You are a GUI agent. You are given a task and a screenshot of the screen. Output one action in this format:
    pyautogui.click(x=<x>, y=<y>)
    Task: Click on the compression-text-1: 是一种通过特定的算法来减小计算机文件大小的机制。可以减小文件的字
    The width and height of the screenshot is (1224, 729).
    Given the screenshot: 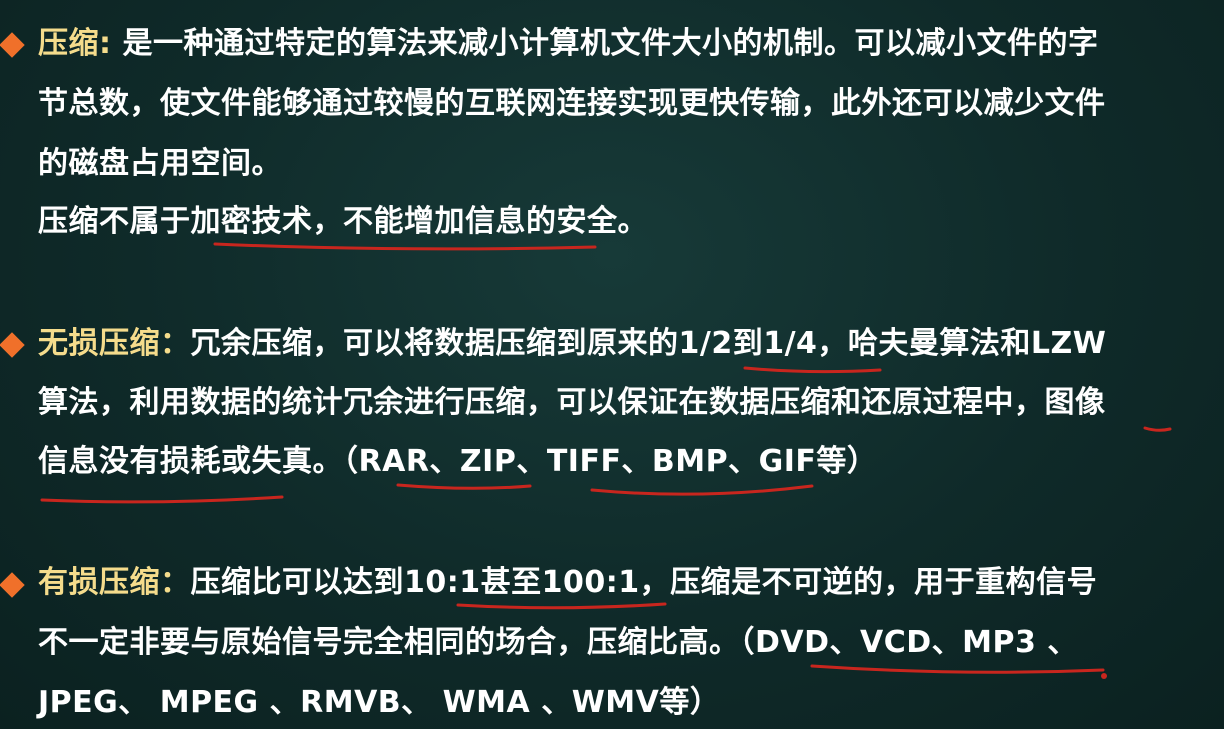 What is the action you would take?
    pyautogui.click(x=605, y=43)
    